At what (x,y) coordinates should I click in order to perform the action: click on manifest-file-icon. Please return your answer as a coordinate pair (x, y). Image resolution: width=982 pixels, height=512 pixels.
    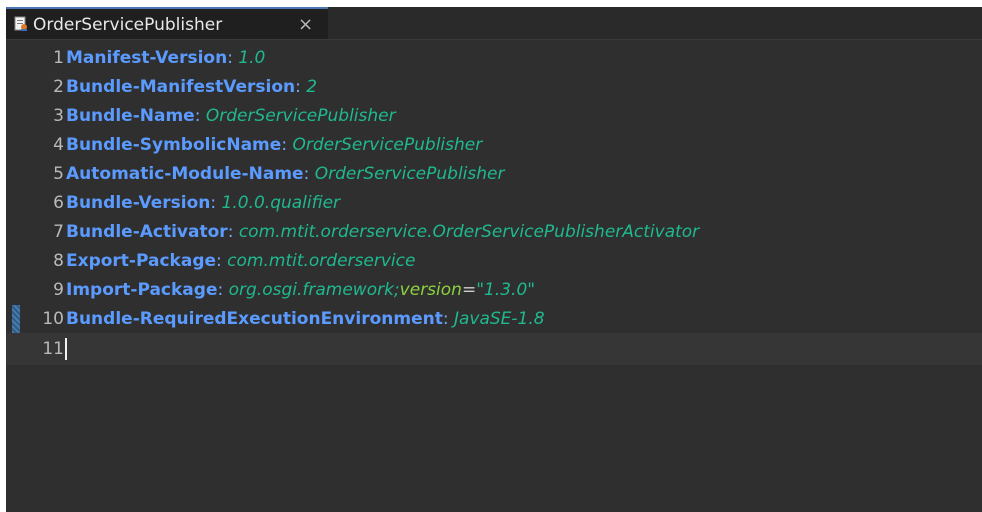
    Looking at the image, I should click on (21, 24).